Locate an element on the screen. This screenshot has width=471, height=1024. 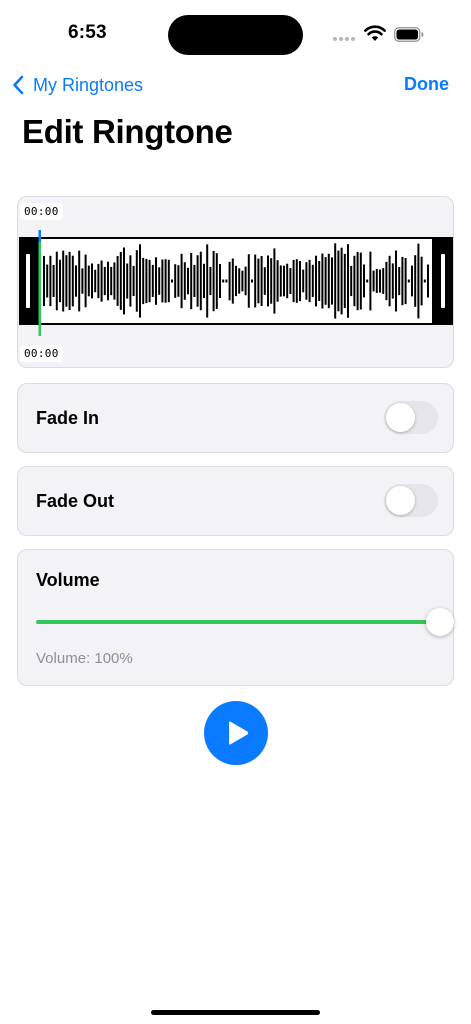
trim-handle-right-grip is located at coordinates (443, 281).